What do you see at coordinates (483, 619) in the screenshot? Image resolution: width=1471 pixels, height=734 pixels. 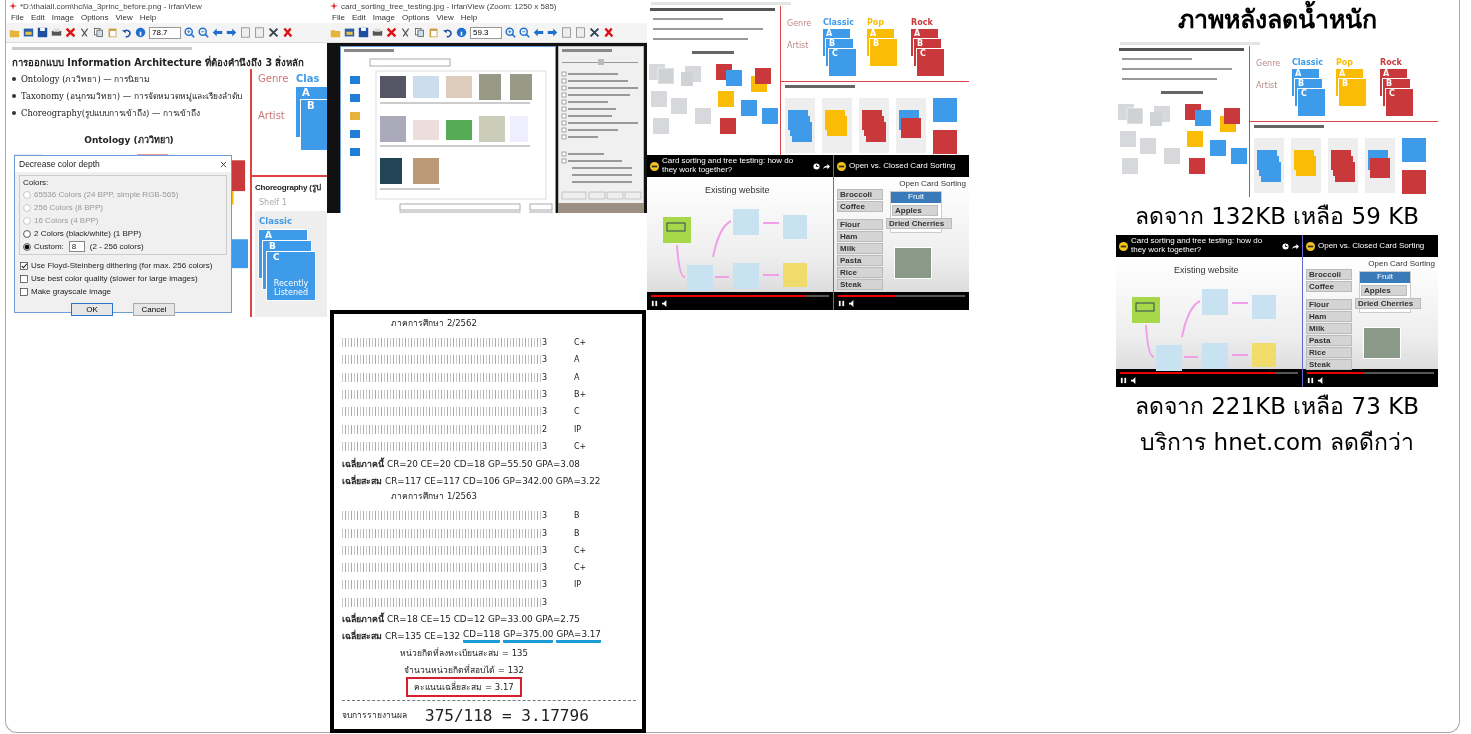 I see `summary-value: CR=18 CE=15 CD=12 GP=33.00 GPA=2.75` at bounding box center [483, 619].